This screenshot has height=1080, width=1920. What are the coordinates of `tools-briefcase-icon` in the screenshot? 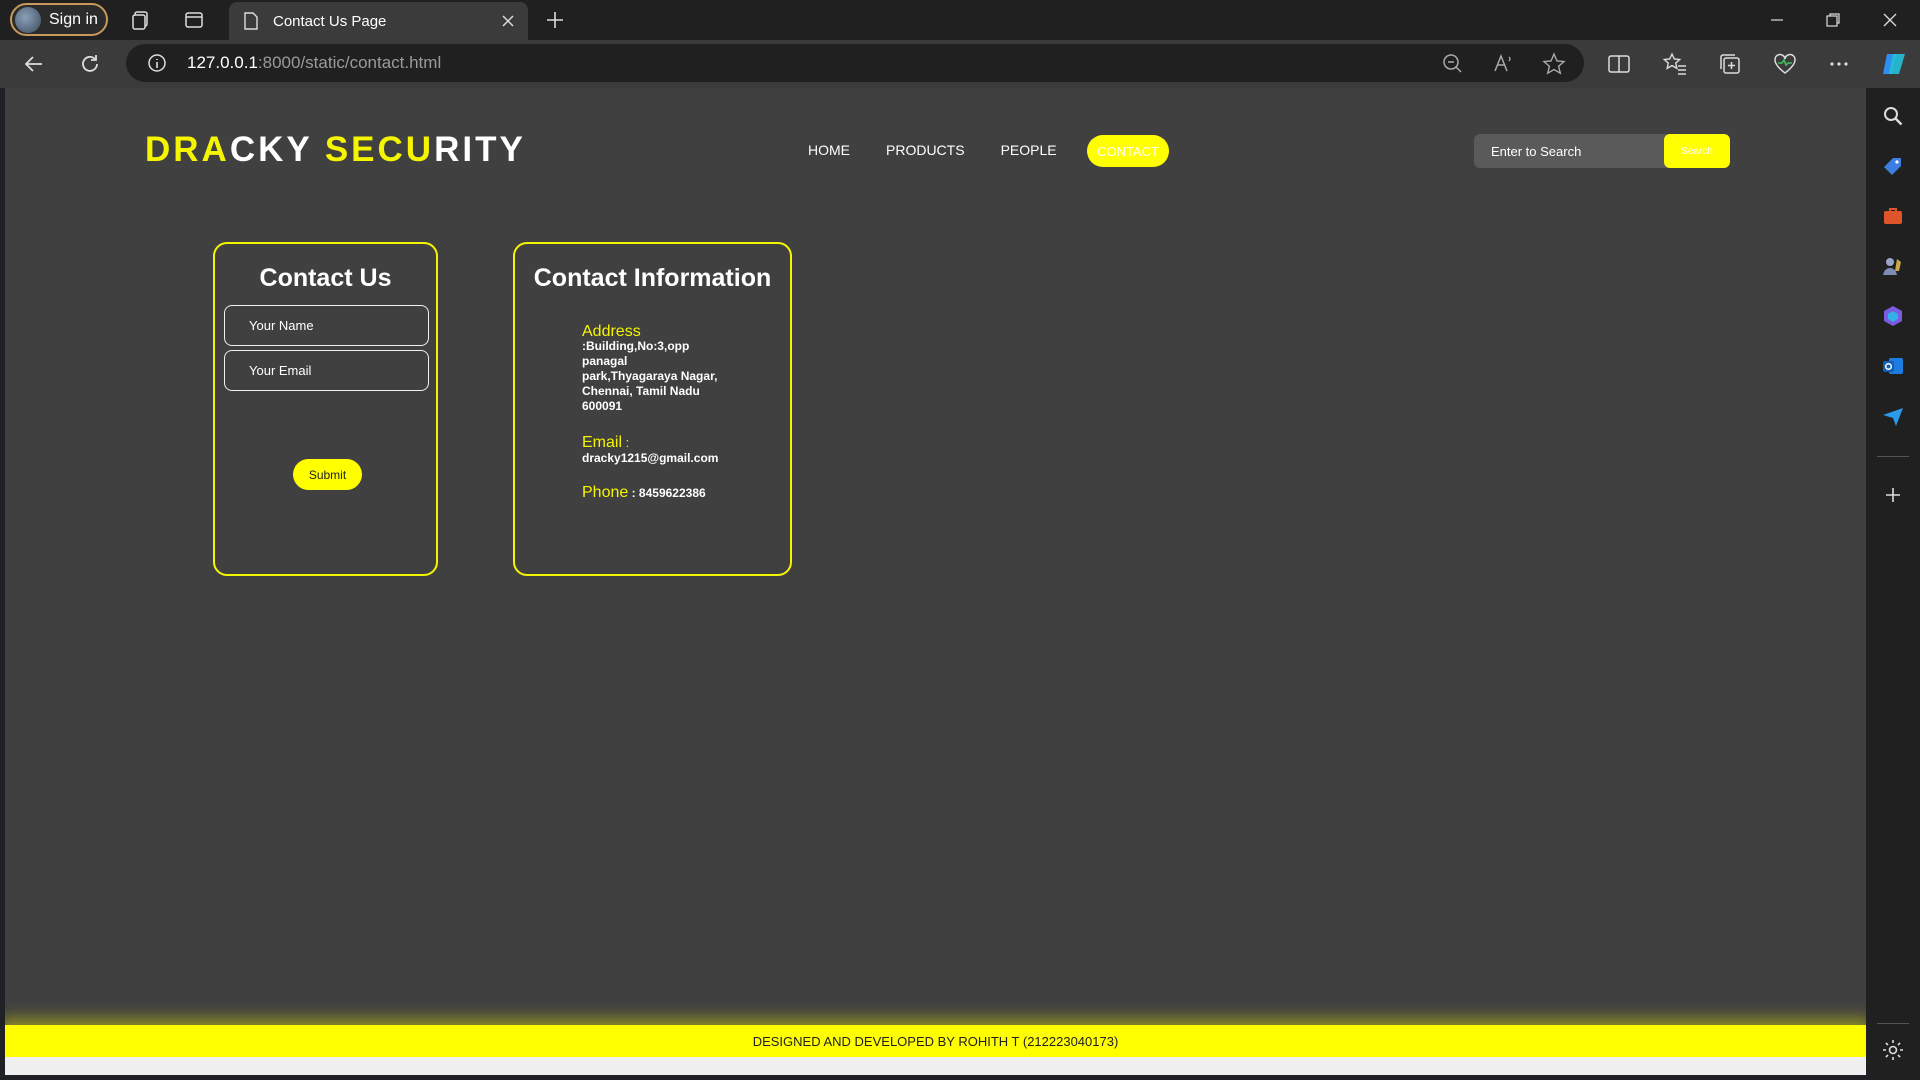 It's located at (1893, 216).